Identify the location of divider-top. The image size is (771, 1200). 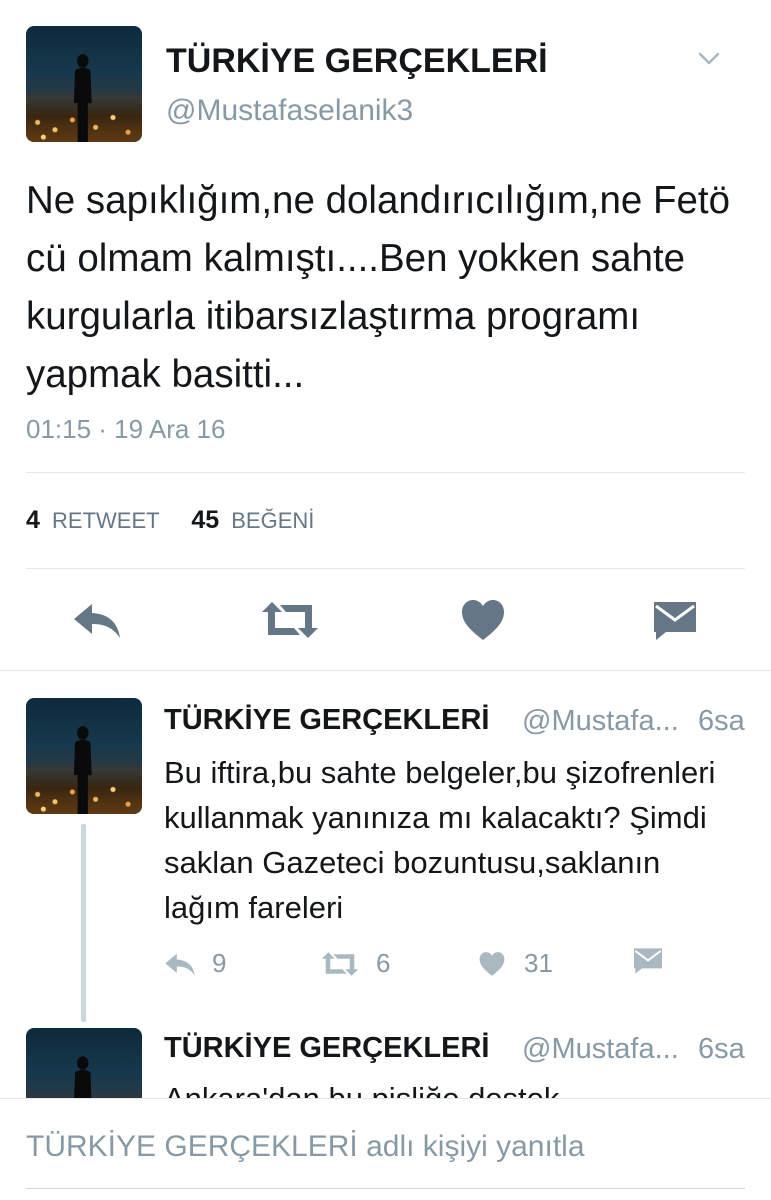
(385, 472).